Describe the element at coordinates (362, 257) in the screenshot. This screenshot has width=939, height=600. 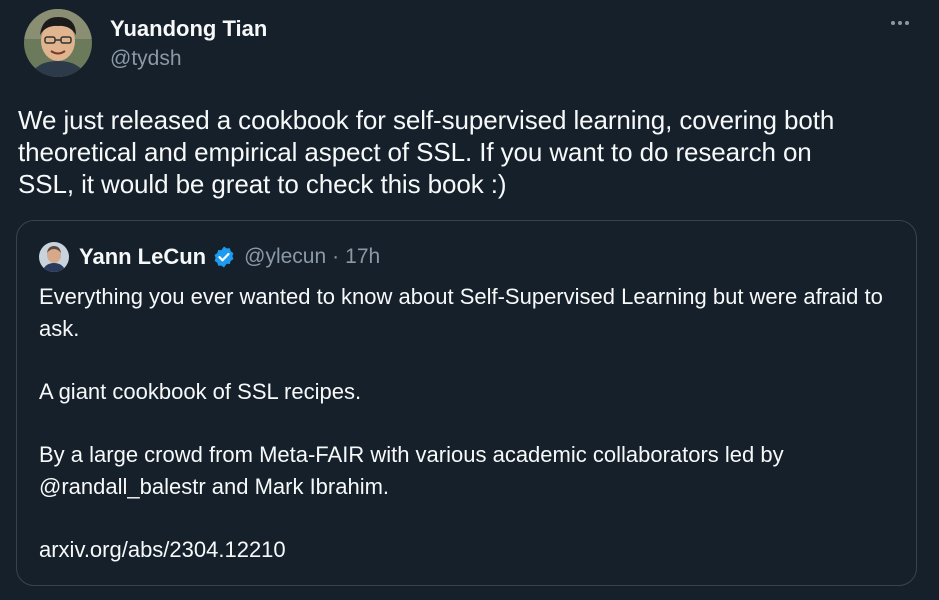
I see `quoted-tweet-timestamp: 17h` at that location.